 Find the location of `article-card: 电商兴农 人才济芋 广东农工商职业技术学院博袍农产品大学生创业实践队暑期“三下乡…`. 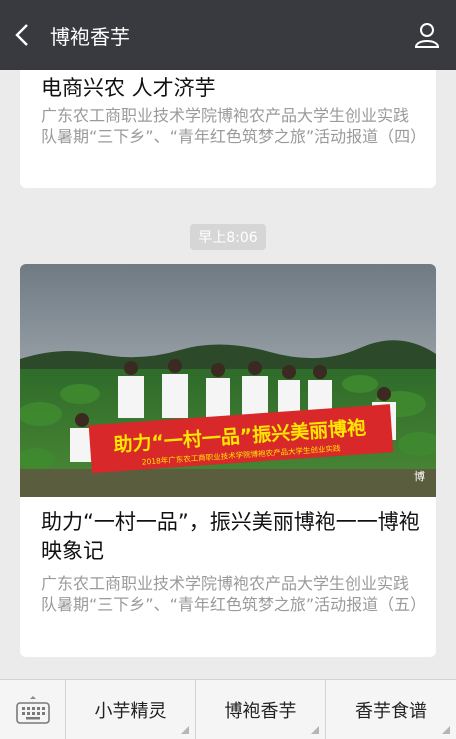

article-card: 电商兴农 人才济芋 广东农工商职业技术学院博袍农产品大学生创业实践队暑期“三下乡… is located at coordinates (228, 129).